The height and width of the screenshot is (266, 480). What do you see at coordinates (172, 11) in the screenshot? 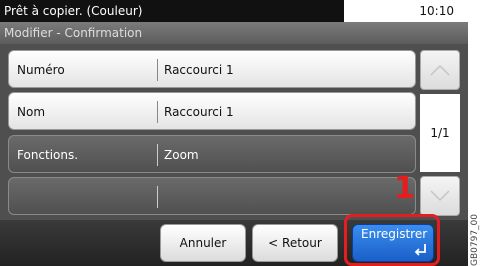
I see `status-message: Prêt à copier. (Couleur)` at bounding box center [172, 11].